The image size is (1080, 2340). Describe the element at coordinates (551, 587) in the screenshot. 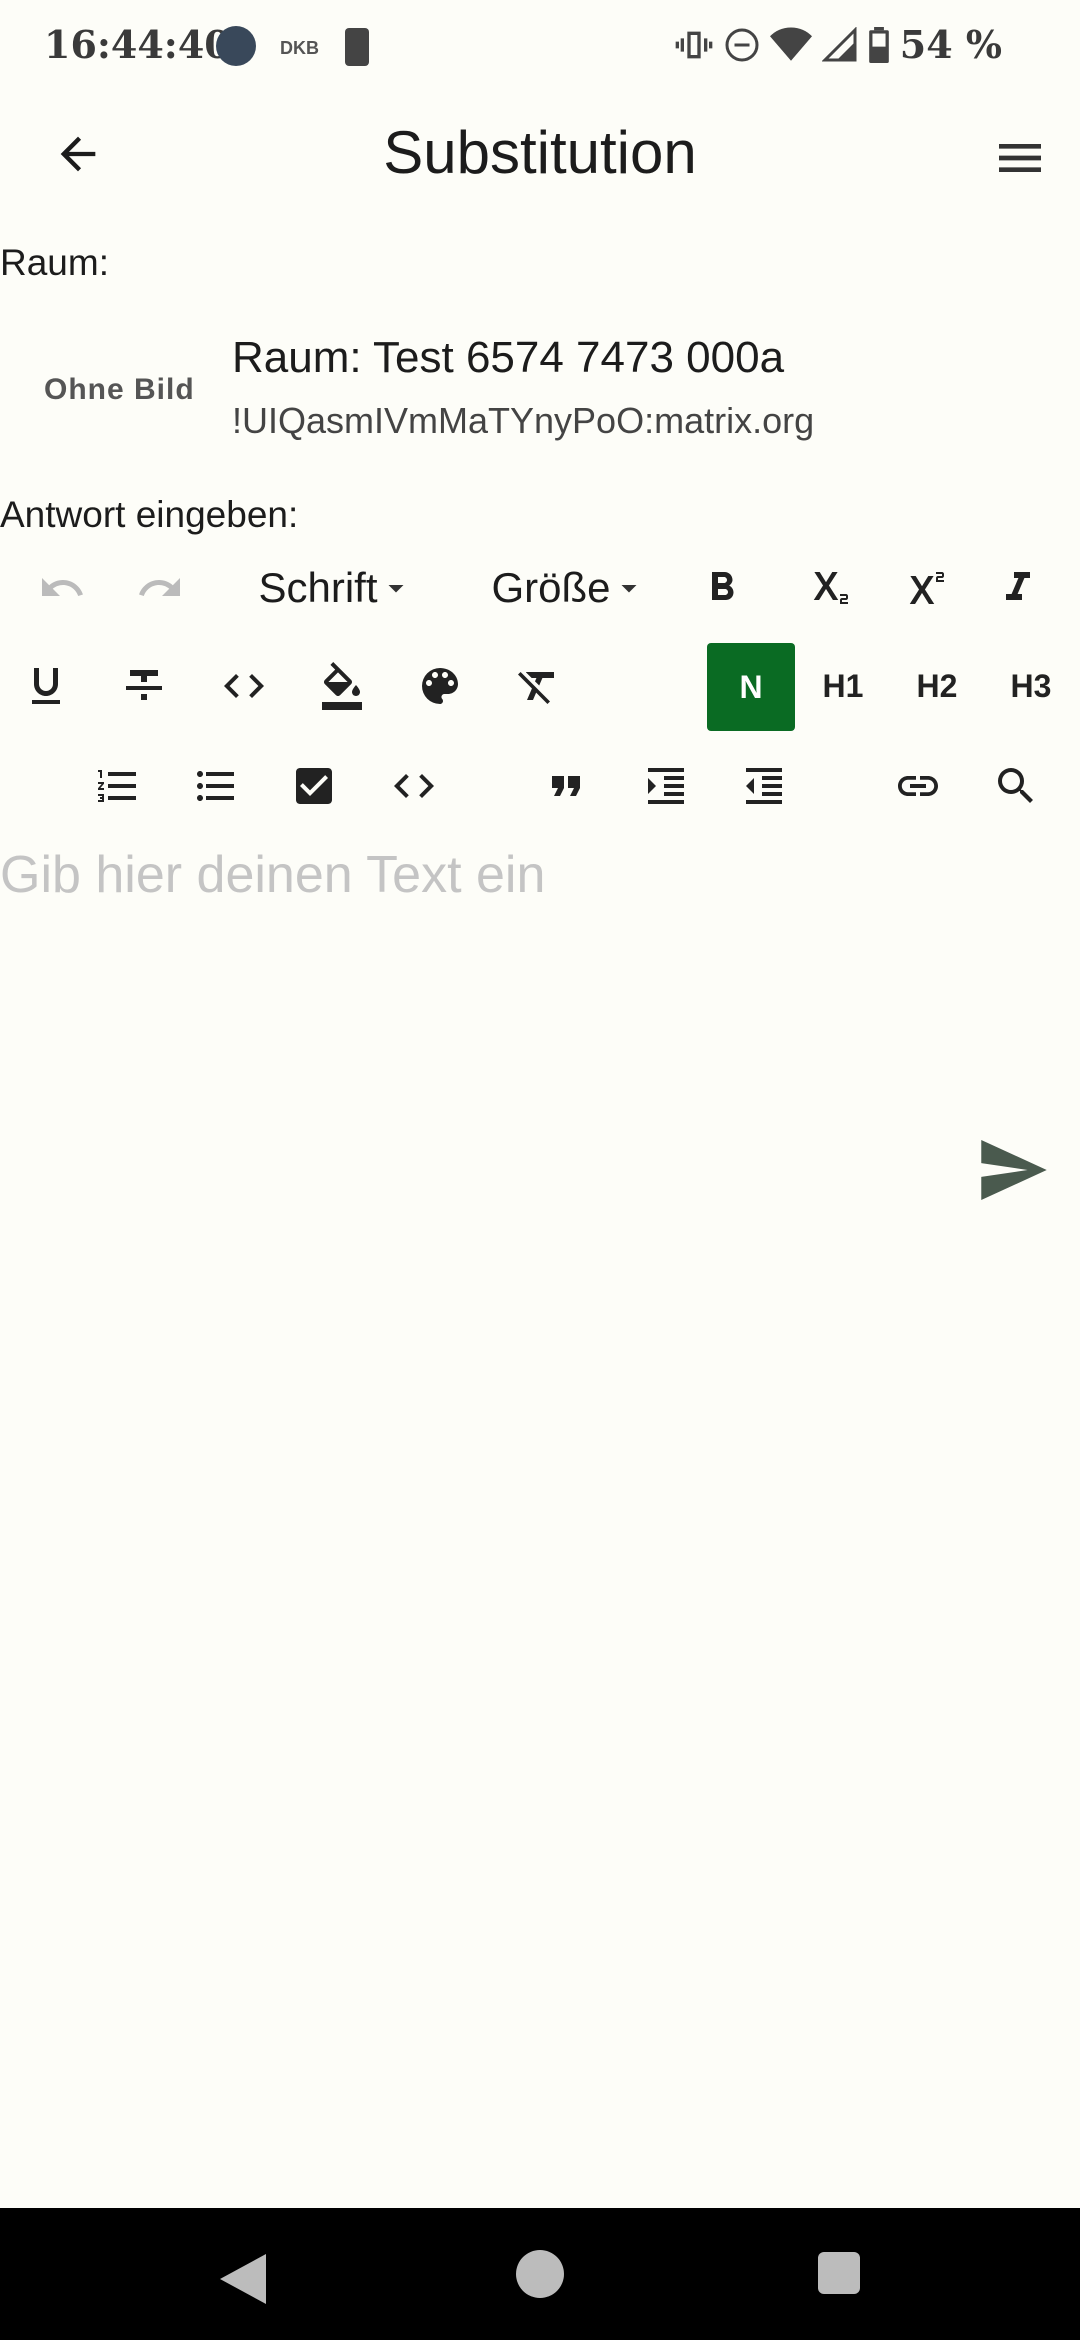

I see `size-dropdown-label: Größe` at that location.